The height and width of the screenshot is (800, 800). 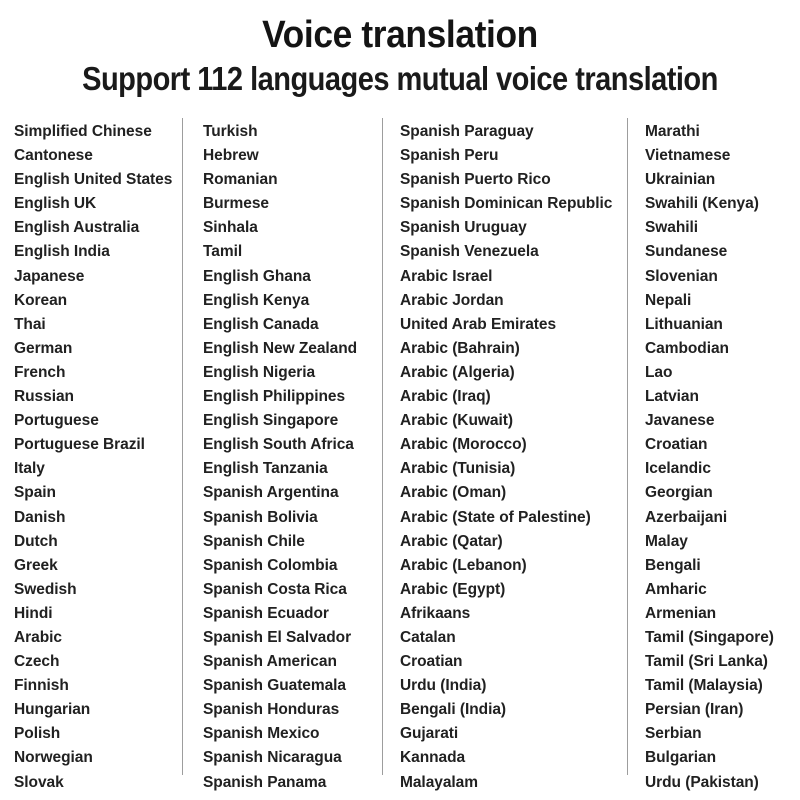 I want to click on language-item: Spanish Peru, so click(x=449, y=156).